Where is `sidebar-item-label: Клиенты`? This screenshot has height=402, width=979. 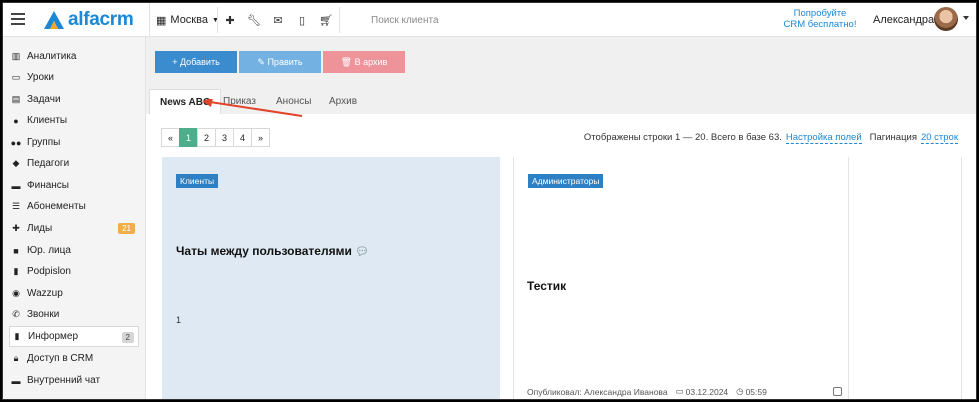 sidebar-item-label: Клиенты is located at coordinates (47, 120).